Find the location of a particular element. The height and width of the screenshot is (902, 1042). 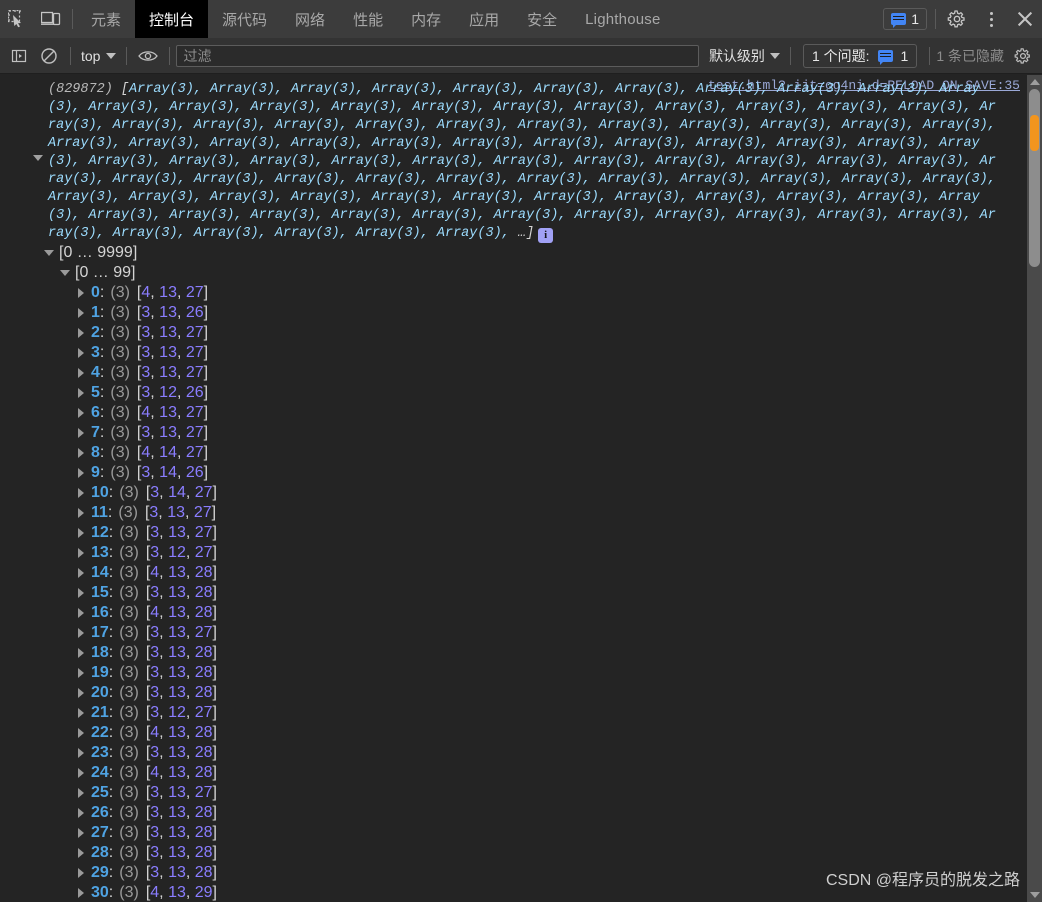

tab-application: 应用 is located at coordinates (484, 19).